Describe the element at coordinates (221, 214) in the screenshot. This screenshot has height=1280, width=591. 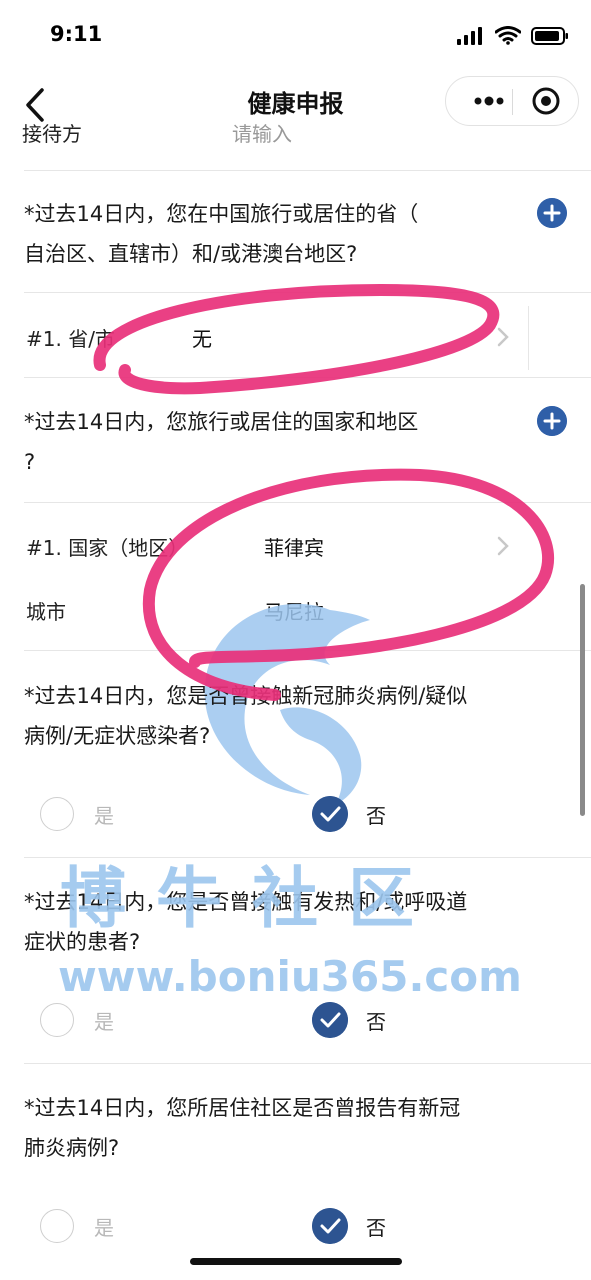
I see `q1-line1: *过去14日内，您在中国旅行或居住的省（` at that location.